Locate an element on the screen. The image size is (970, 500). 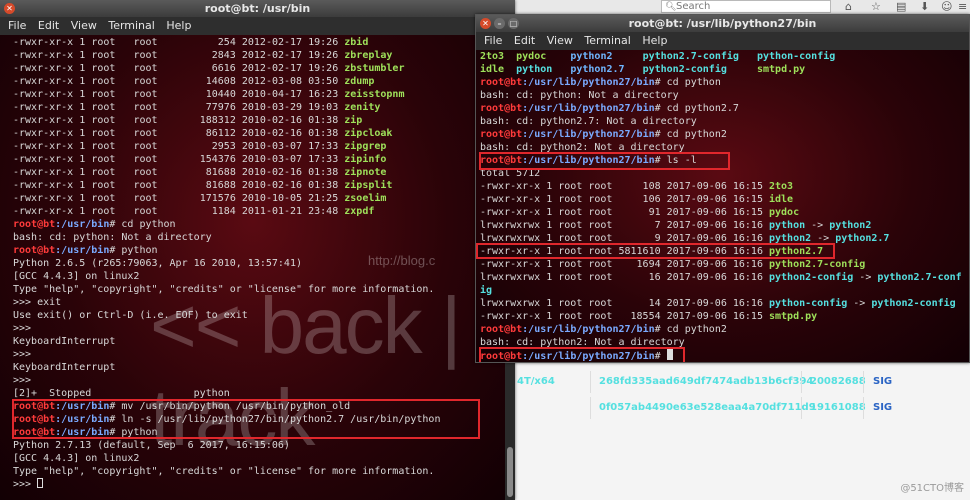
file-name: zbreplay is located at coordinates (368, 55).